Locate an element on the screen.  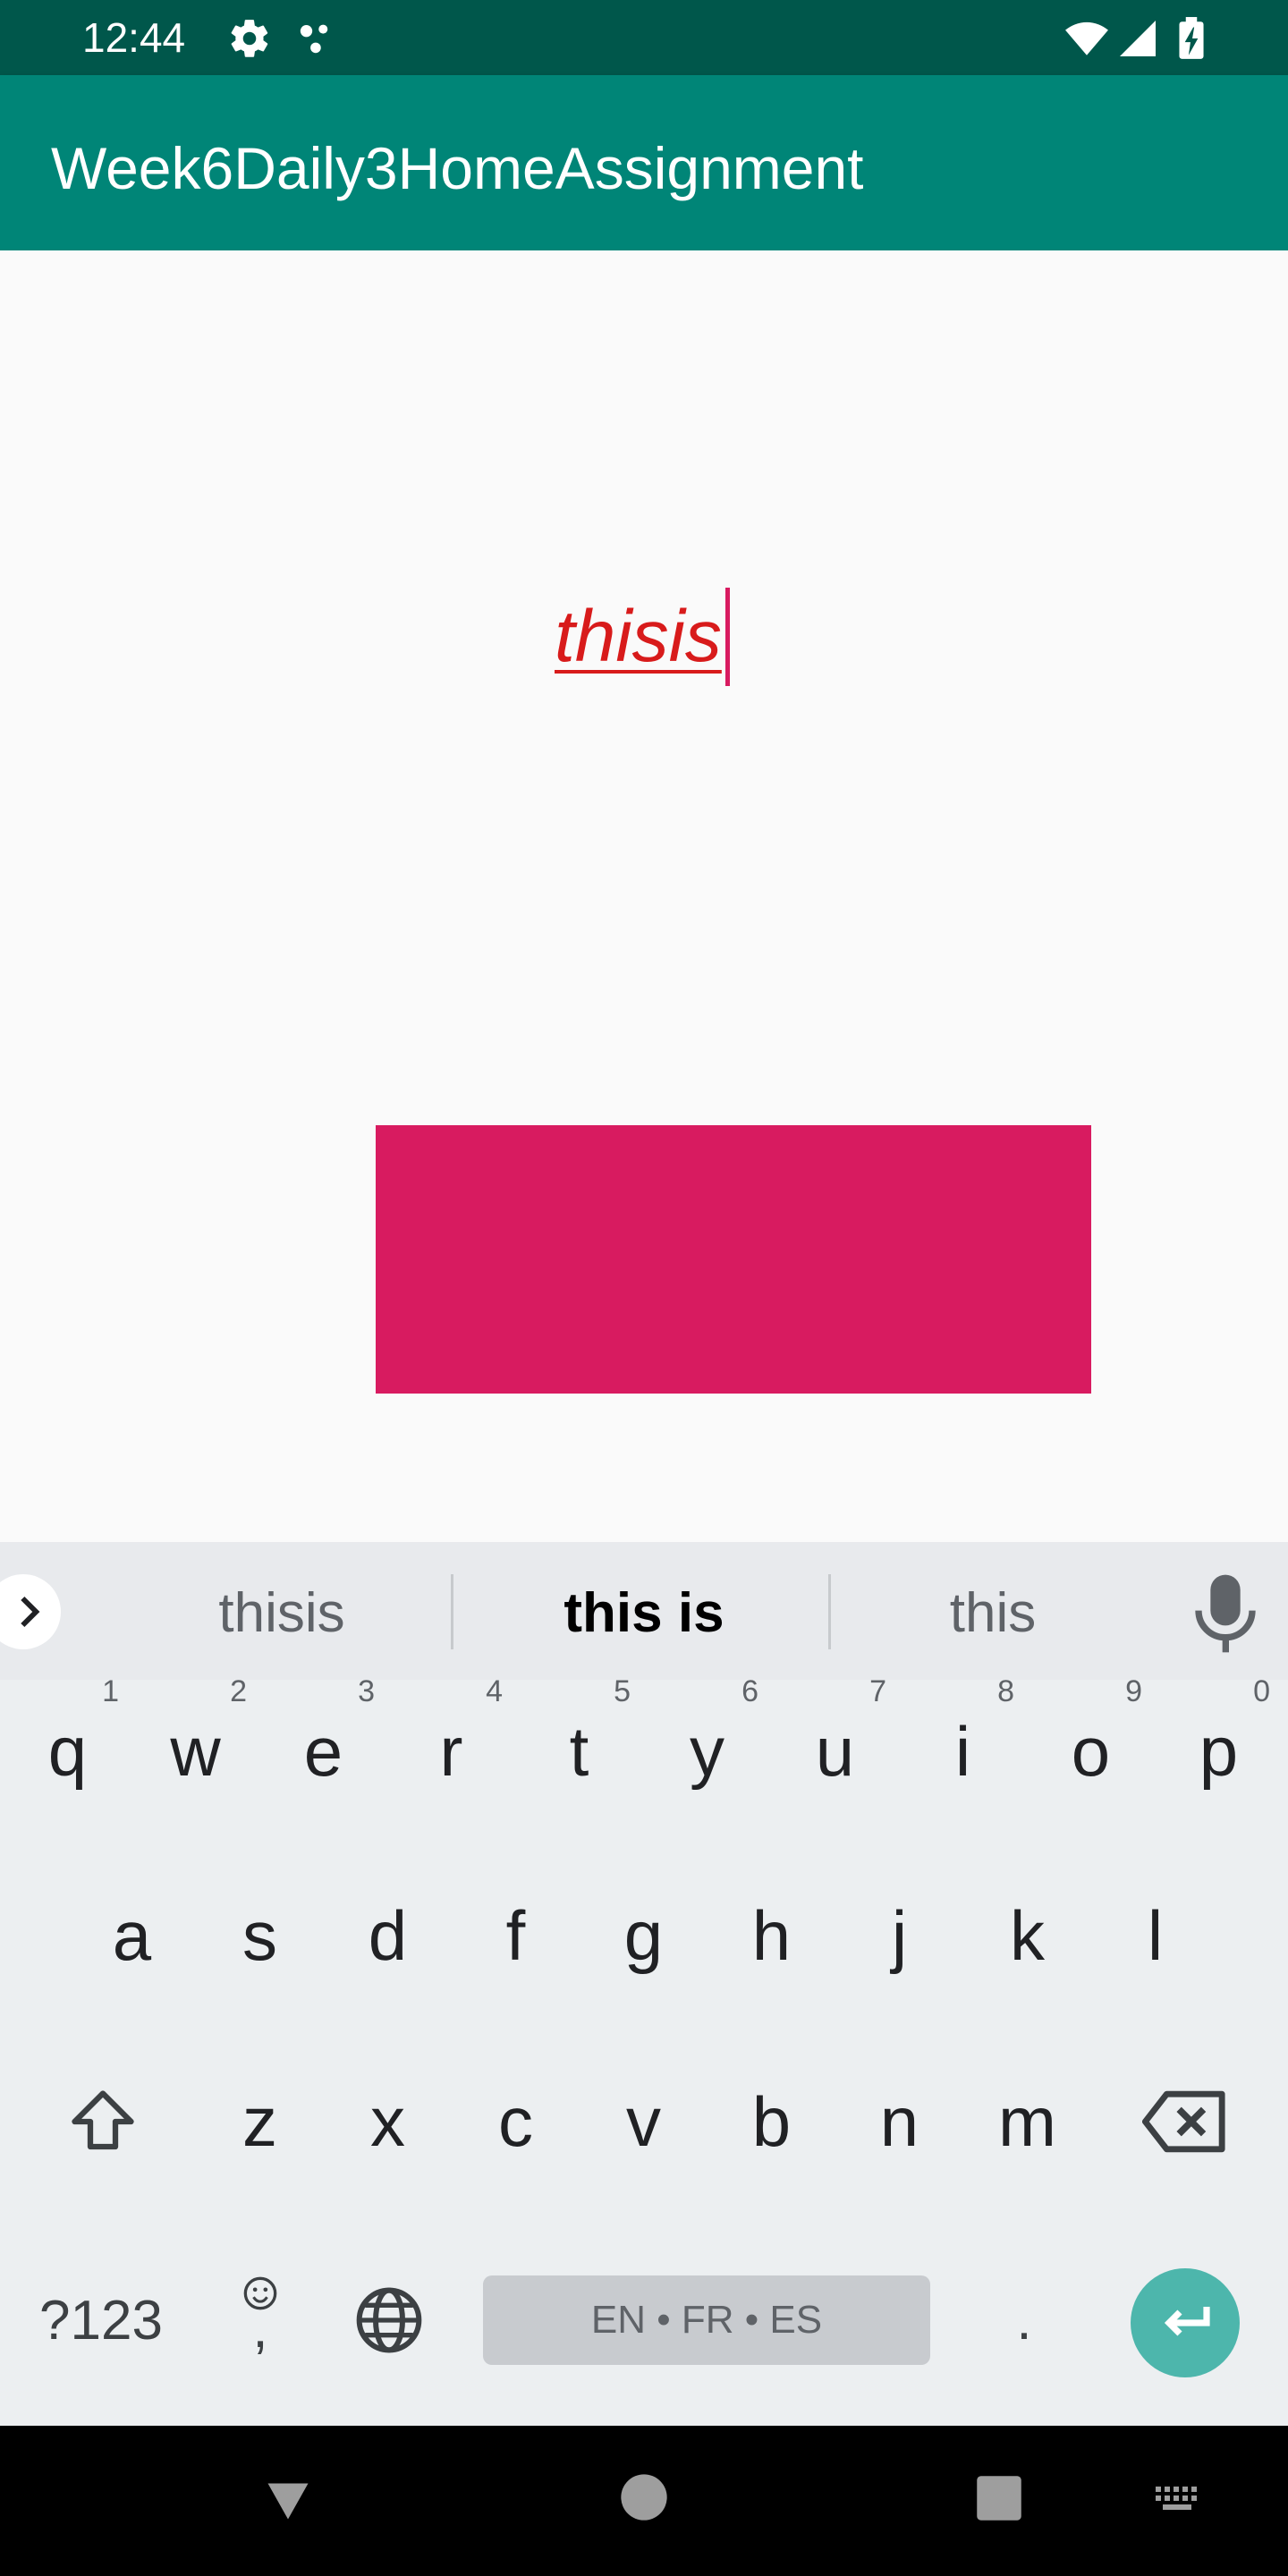
comma-key: , is located at coordinates (260, 2311).